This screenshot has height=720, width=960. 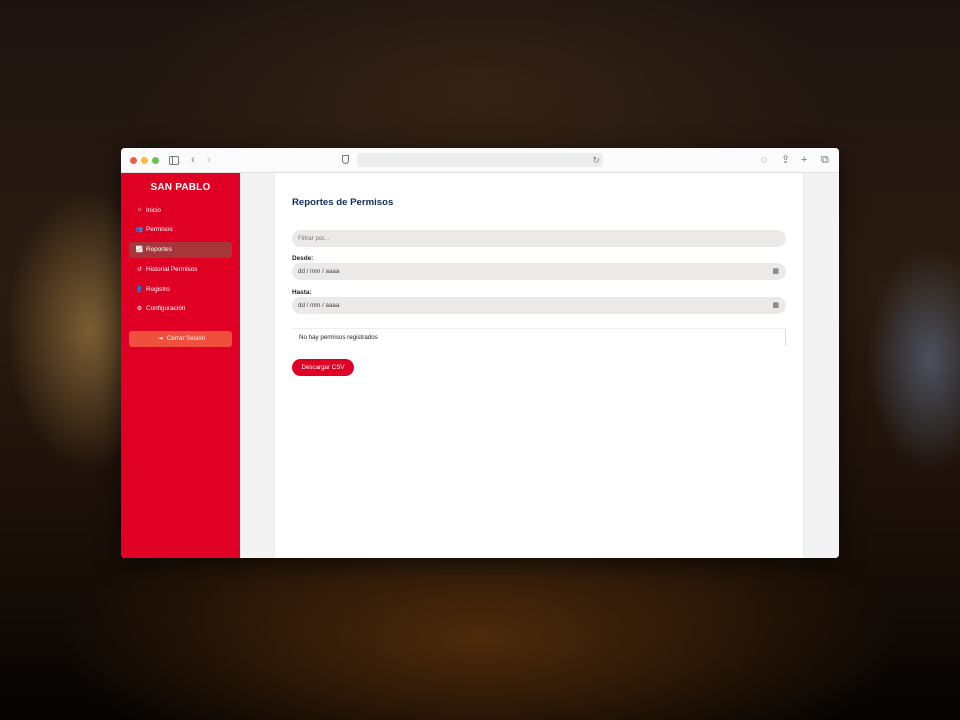 I want to click on sidebar-item-label: Reportes, so click(x=159, y=250).